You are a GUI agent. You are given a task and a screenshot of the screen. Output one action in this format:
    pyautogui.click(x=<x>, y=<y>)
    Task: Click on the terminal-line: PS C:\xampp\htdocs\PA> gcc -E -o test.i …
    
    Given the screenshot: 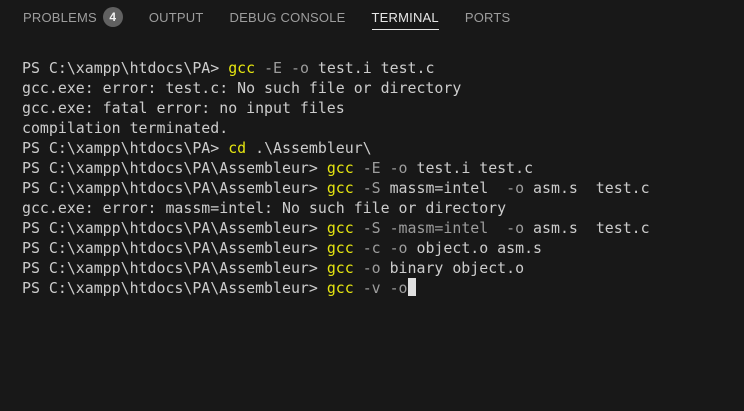 What is the action you would take?
    pyautogui.click(x=383, y=68)
    